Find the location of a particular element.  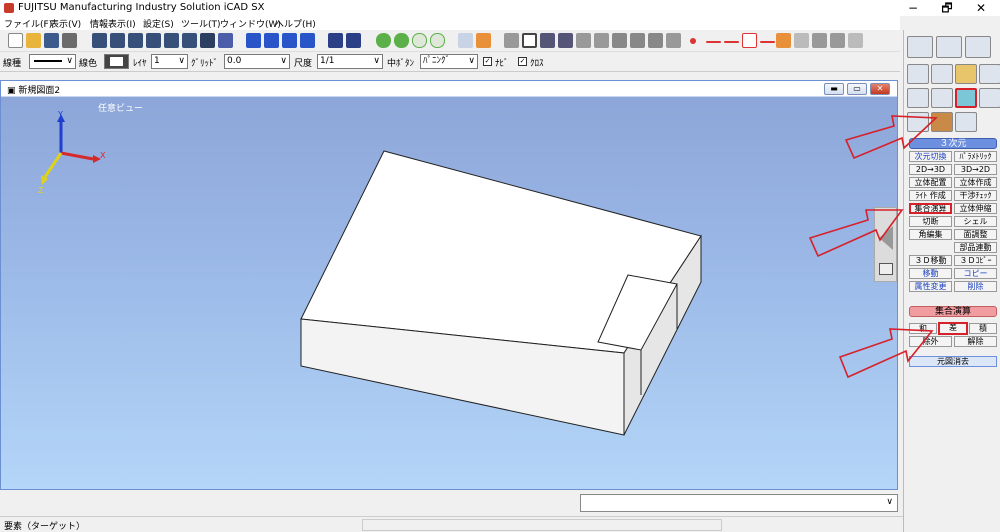

line-color-button is located at coordinates (116, 61).